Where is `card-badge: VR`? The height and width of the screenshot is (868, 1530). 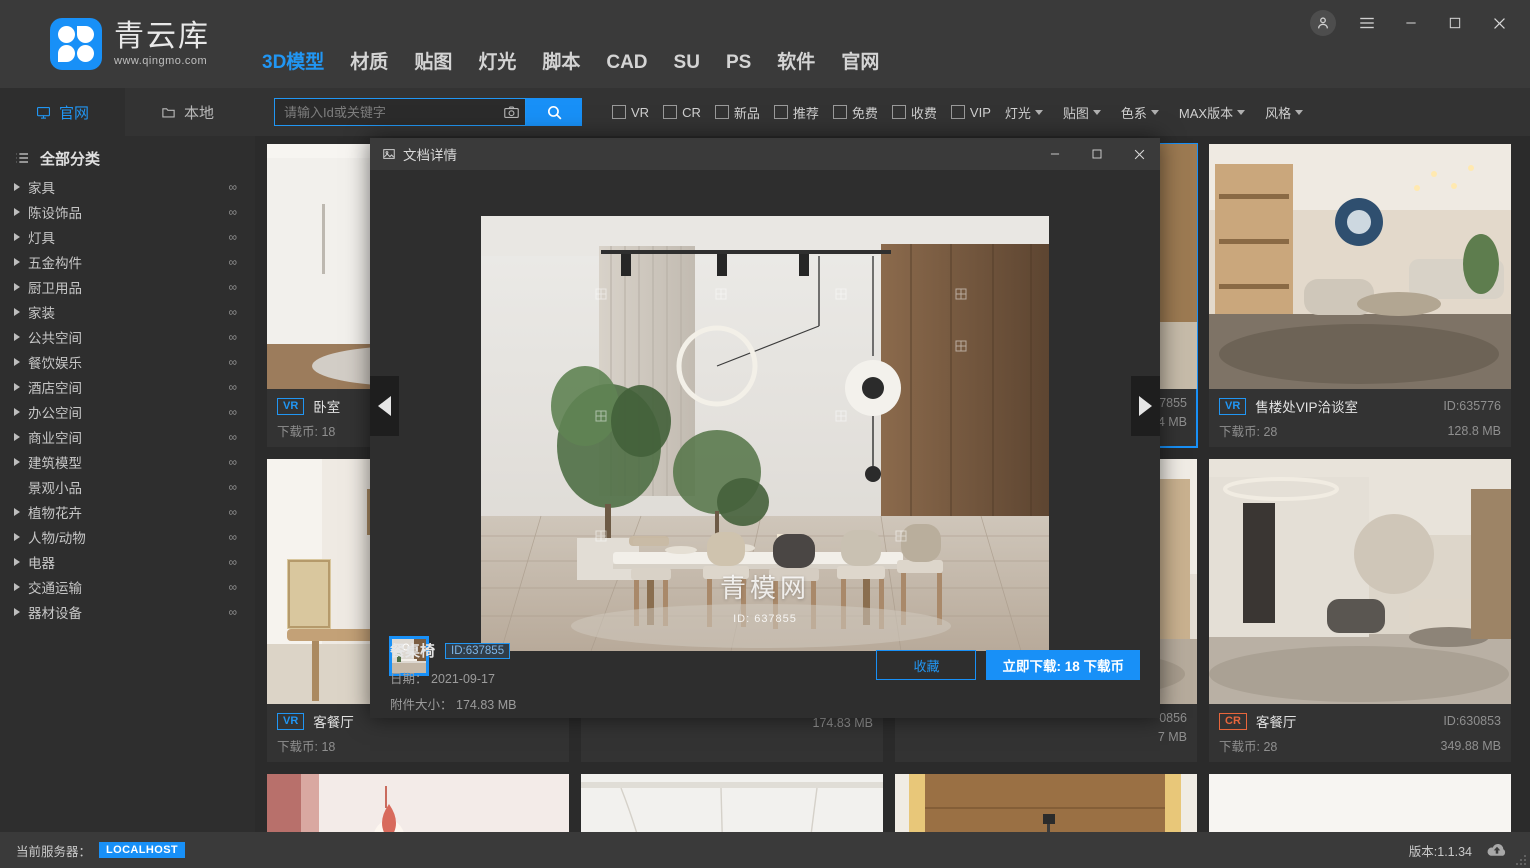 card-badge: VR is located at coordinates (291, 406).